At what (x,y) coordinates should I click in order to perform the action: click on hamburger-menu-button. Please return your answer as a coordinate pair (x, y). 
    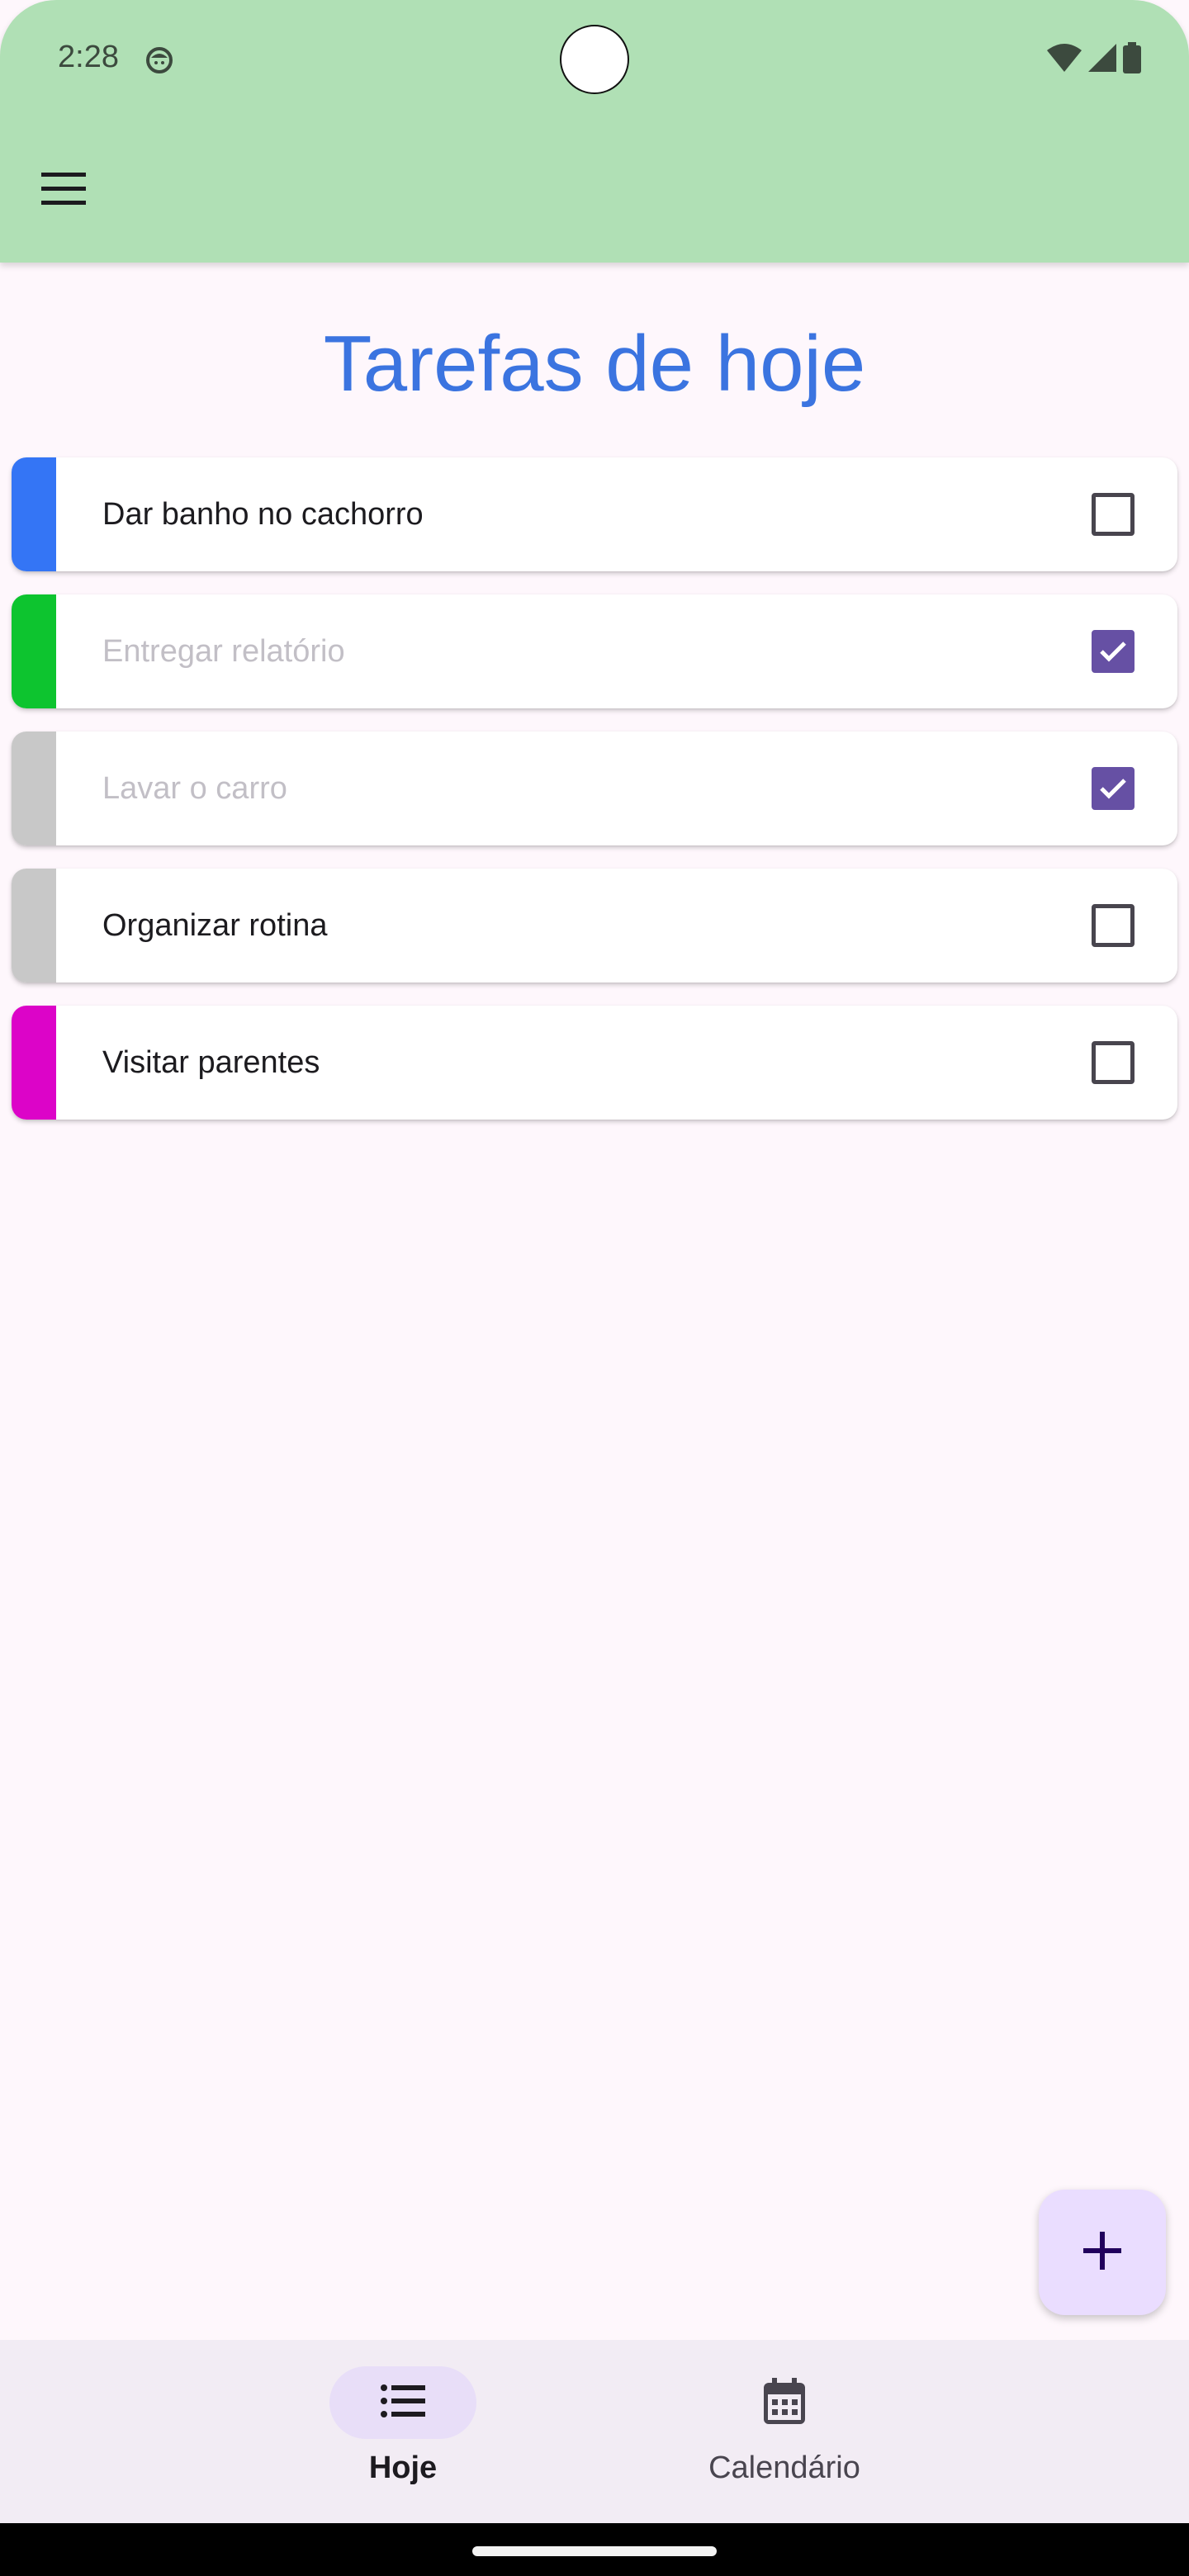
    Looking at the image, I should click on (63, 190).